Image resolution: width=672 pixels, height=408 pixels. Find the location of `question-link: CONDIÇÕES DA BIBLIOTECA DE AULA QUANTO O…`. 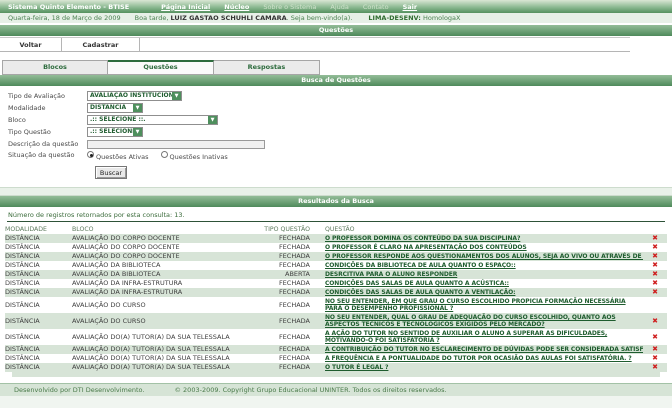

question-link: CONDIÇÕES DA BIBLIOTECA DE AULA QUANTO O… is located at coordinates (420, 265).